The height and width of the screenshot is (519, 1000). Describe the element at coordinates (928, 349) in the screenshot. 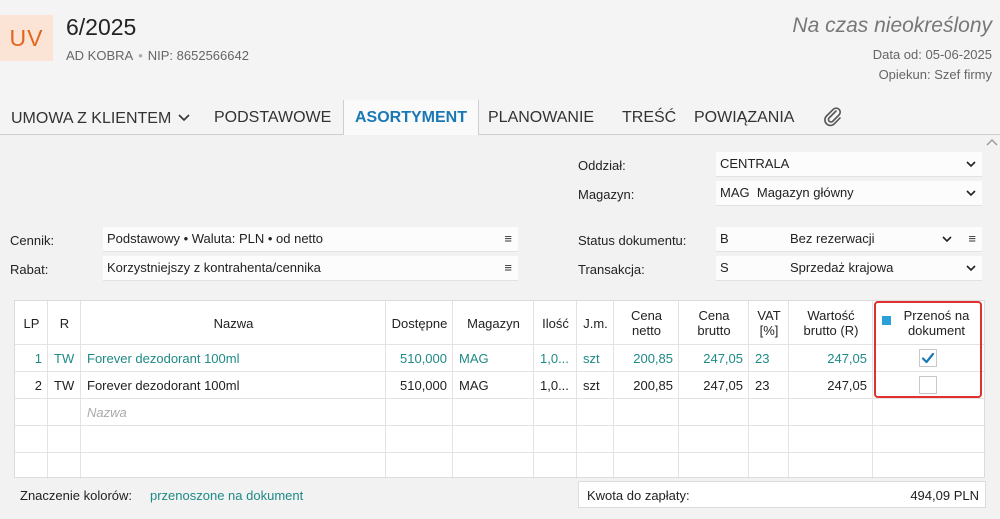

I see `highlight-box` at that location.